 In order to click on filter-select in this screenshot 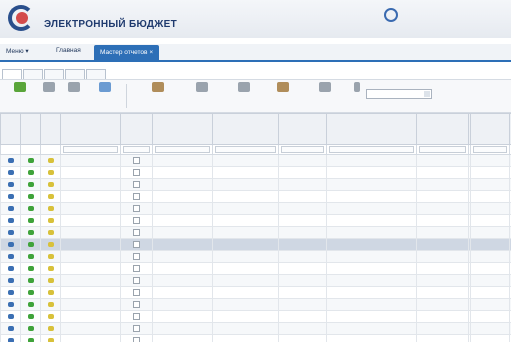, I will do `click(399, 94)`.